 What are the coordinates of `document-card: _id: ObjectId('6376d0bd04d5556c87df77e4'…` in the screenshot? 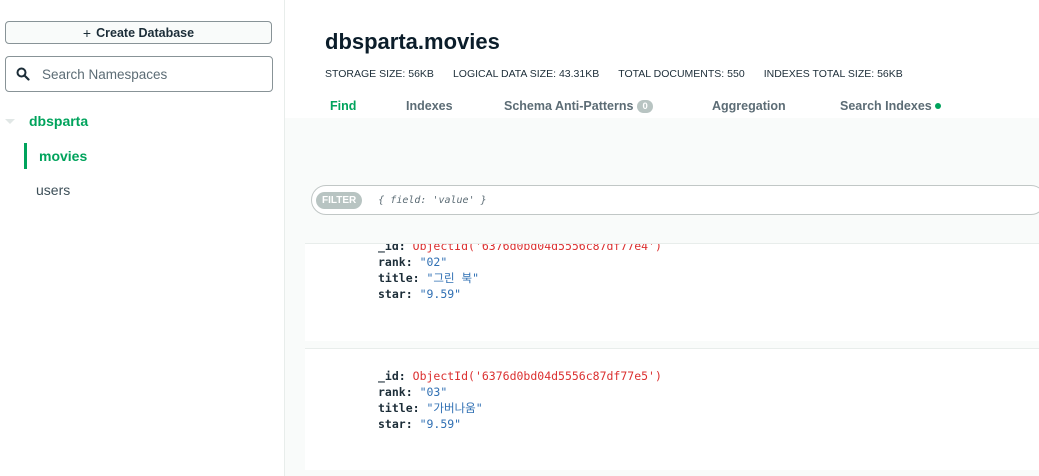 It's located at (672, 292).